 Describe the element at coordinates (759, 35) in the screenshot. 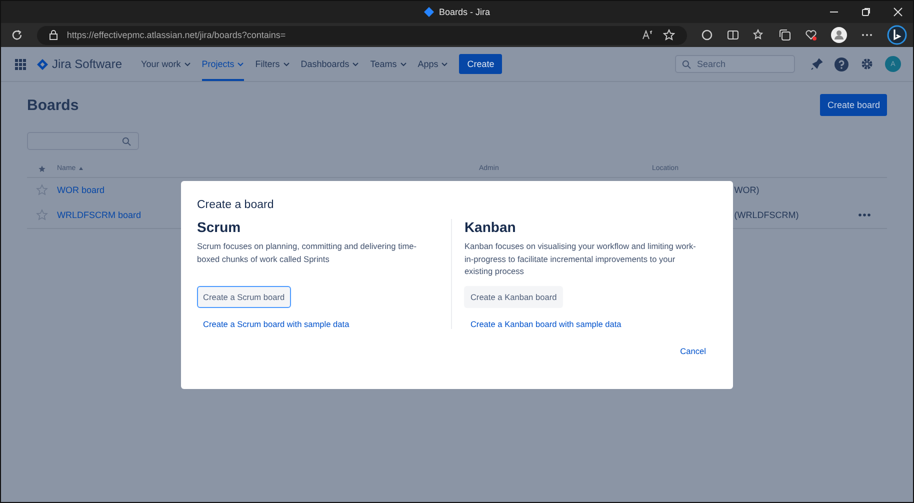

I see `favorites-icon` at that location.